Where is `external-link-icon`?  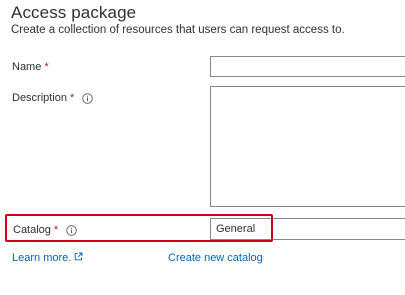 external-link-icon is located at coordinates (78, 258).